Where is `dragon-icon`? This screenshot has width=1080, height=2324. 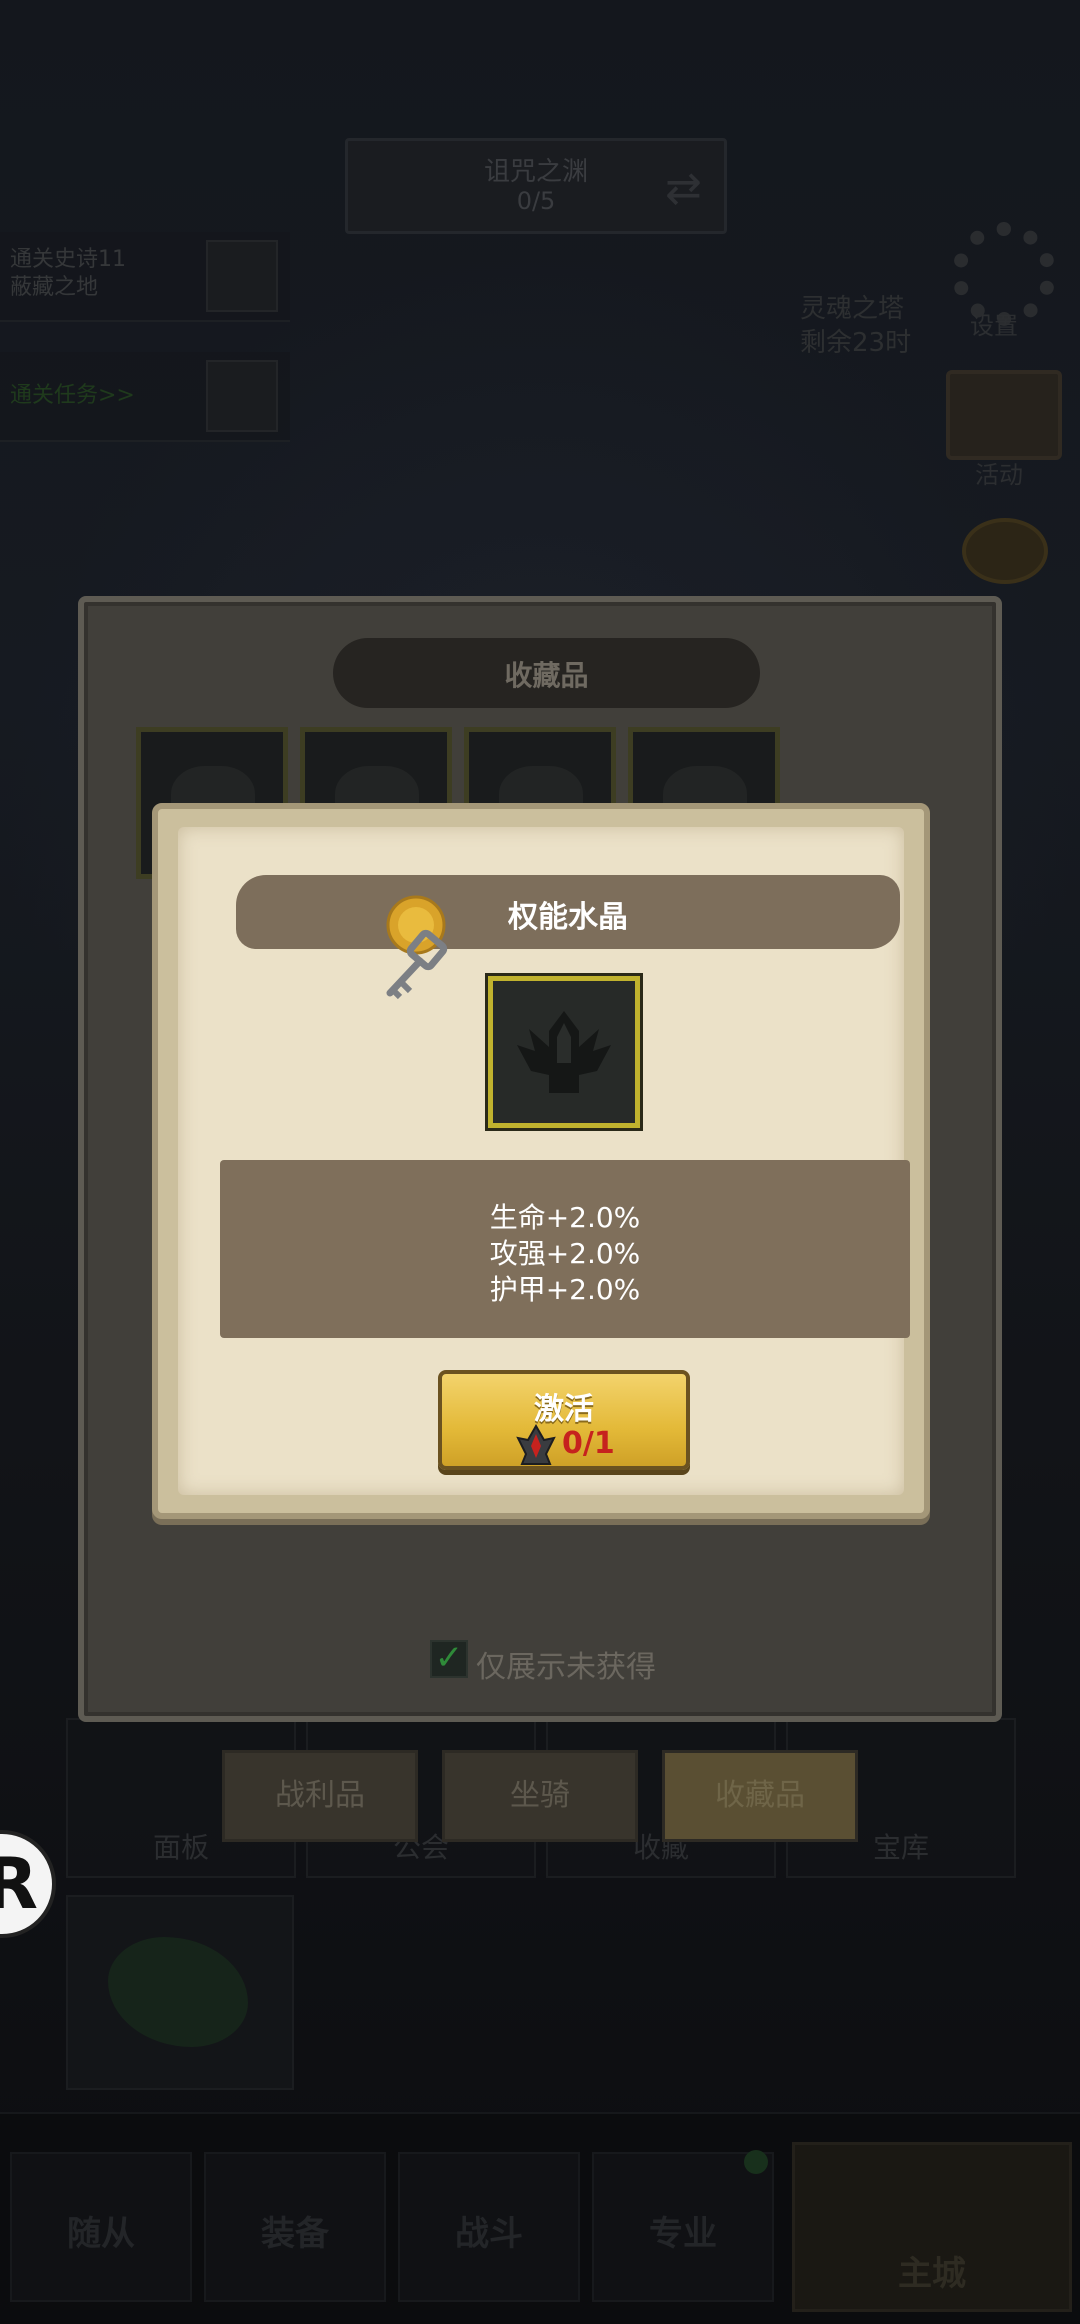
dragon-icon is located at coordinates (178, 1992).